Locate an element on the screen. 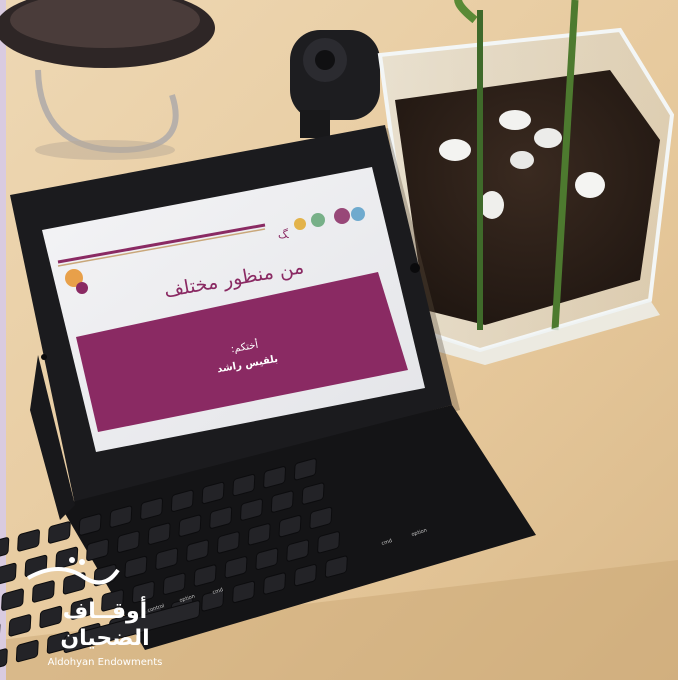 This screenshot has height=680, width=678. brand-english: Aldohyan Endowments is located at coordinates (105, 662).